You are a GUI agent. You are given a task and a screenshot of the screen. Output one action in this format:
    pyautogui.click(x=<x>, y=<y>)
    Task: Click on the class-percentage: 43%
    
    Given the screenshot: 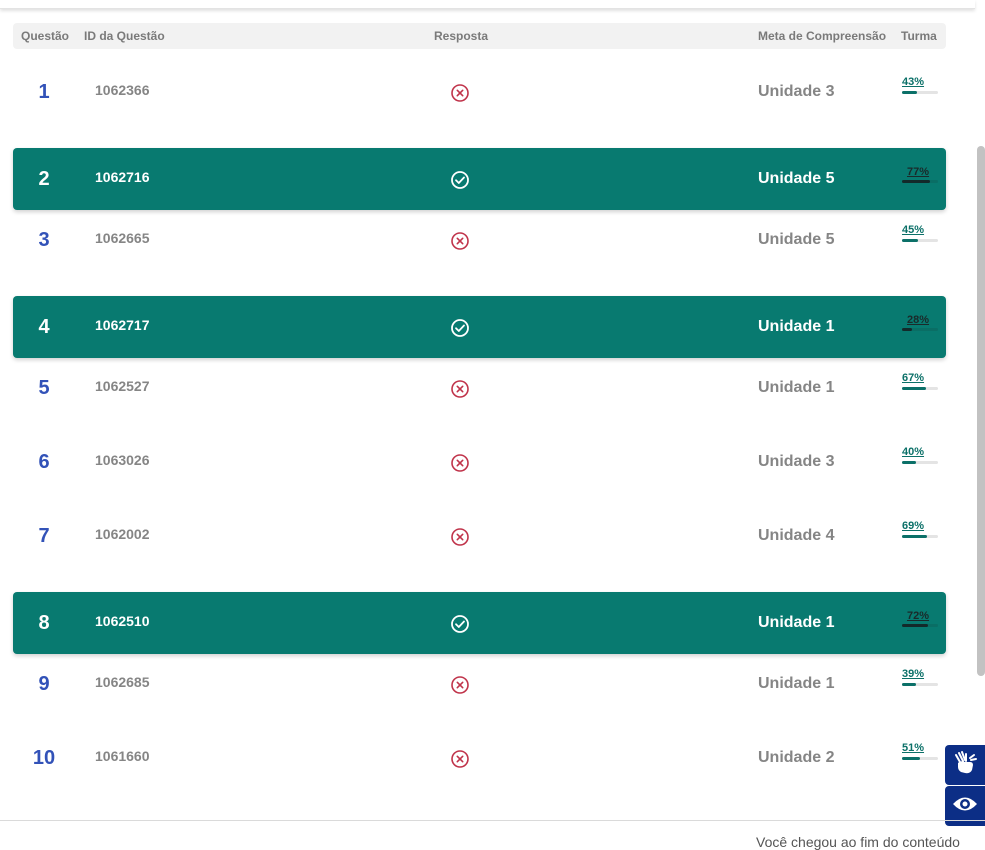 What is the action you would take?
    pyautogui.click(x=913, y=82)
    